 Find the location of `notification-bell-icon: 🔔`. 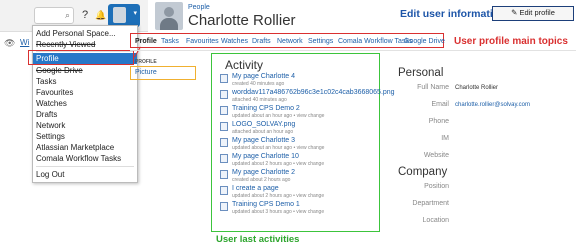

notification-bell-icon: 🔔 is located at coordinates (101, 15).